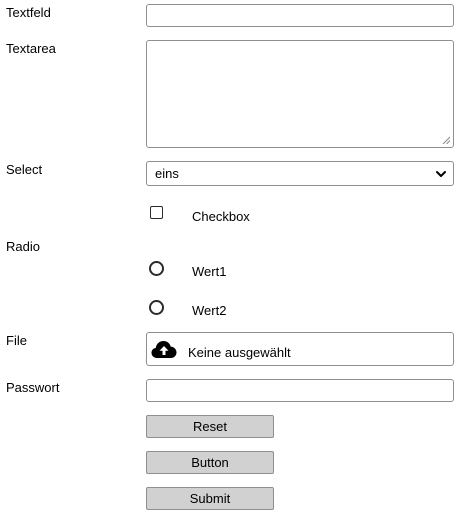  I want to click on chevron-down-icon, so click(441, 174).